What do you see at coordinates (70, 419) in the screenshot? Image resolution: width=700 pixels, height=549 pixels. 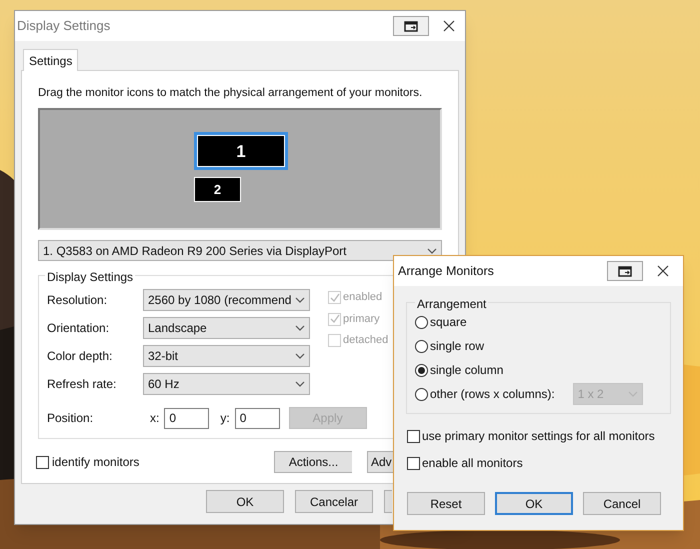 I see `field-label: Position:` at bounding box center [70, 419].